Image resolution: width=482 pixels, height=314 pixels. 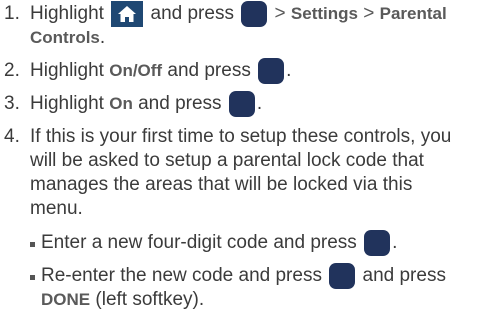 What do you see at coordinates (12, 103) in the screenshot?
I see `step-number: 3.` at bounding box center [12, 103].